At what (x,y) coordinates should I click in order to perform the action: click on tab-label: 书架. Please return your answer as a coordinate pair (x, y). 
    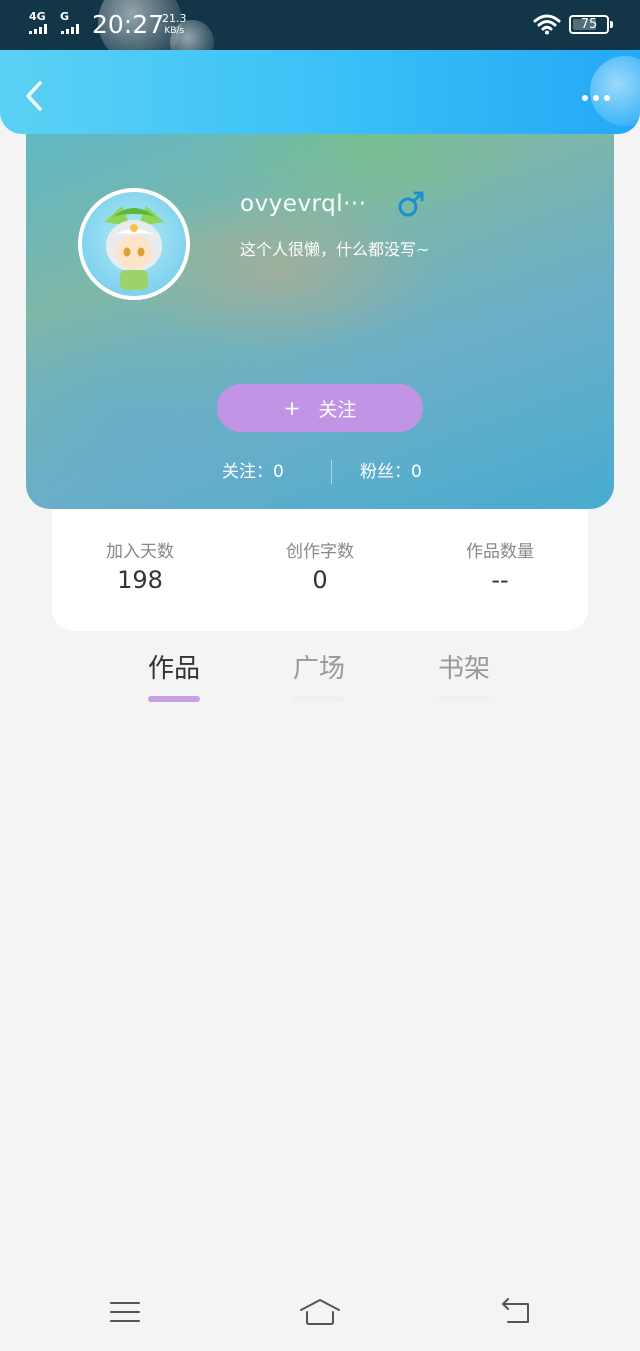
    Looking at the image, I should click on (463, 669).